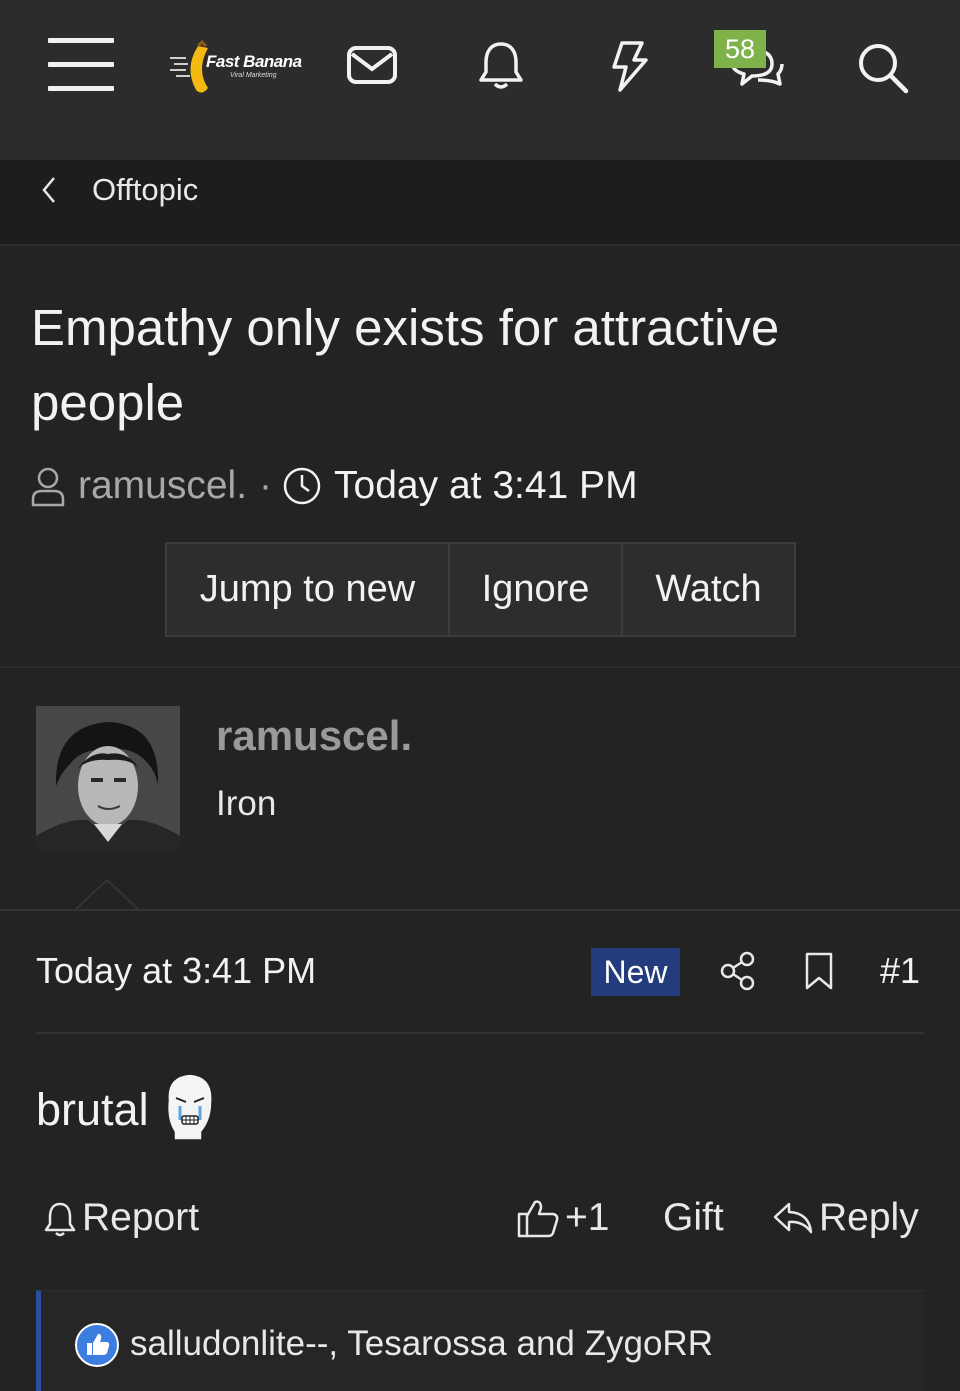 Image resolution: width=960 pixels, height=1391 pixels. What do you see at coordinates (793, 1218) in the screenshot?
I see `reply-icon` at bounding box center [793, 1218].